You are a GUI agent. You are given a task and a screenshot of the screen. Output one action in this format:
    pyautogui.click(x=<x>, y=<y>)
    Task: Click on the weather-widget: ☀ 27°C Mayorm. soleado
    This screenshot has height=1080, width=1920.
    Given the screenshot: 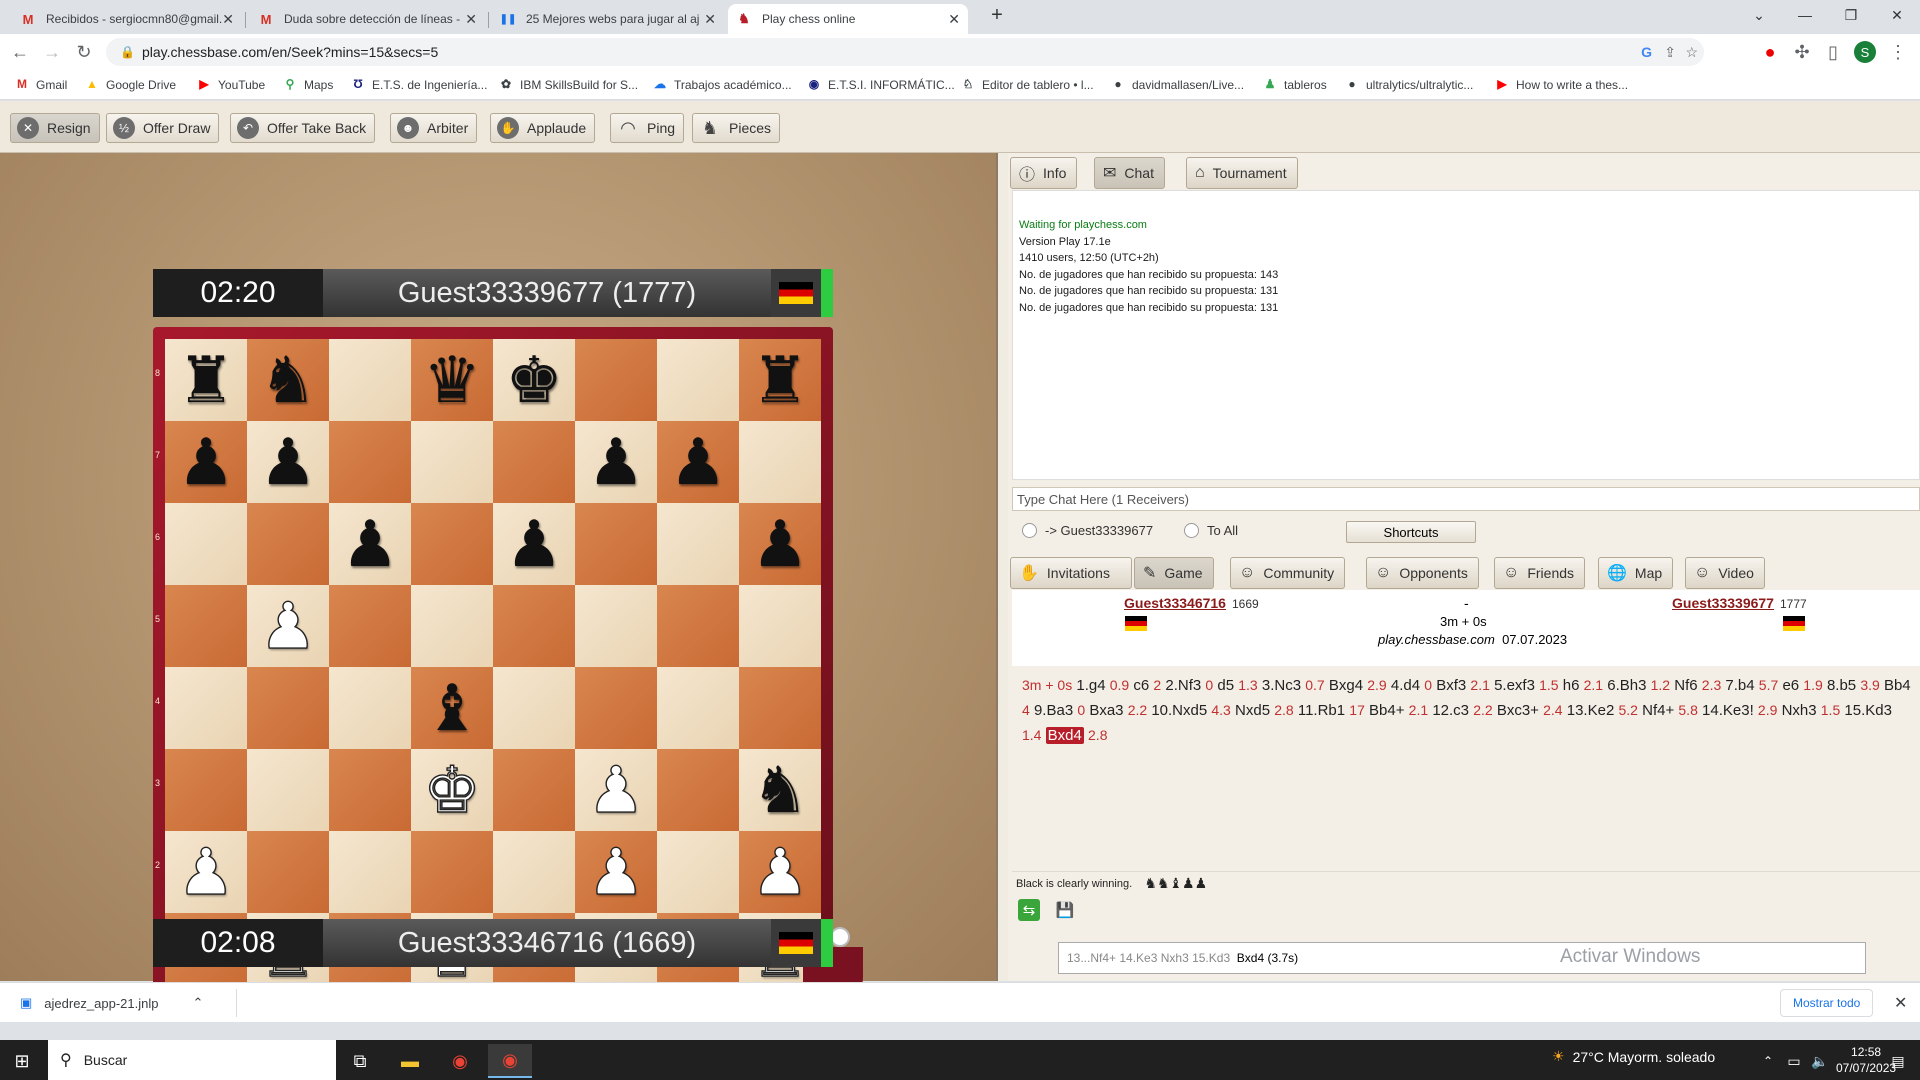 What is the action you would take?
    pyautogui.click(x=1633, y=1056)
    